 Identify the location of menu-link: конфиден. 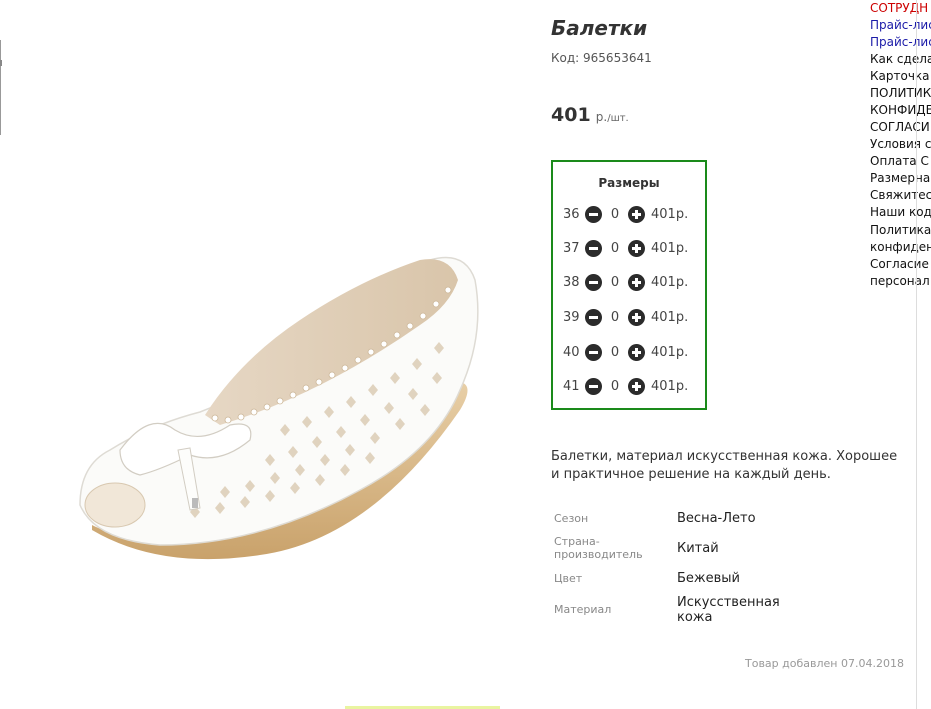
(900, 247).